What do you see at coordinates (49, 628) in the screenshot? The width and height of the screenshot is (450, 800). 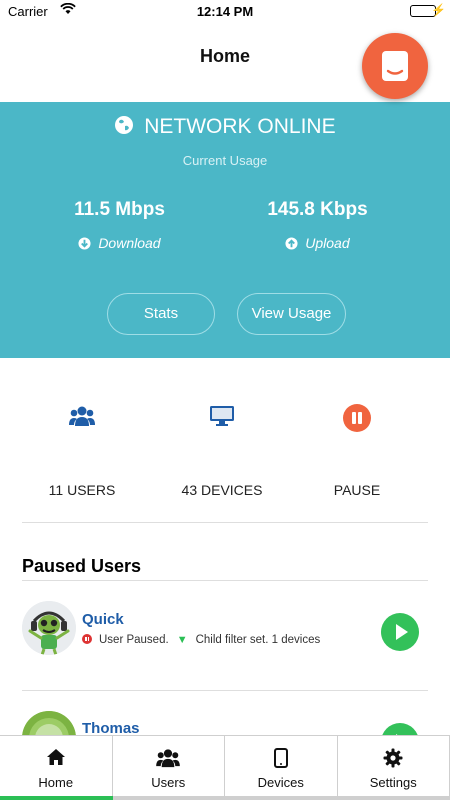 I see `avatar` at bounding box center [49, 628].